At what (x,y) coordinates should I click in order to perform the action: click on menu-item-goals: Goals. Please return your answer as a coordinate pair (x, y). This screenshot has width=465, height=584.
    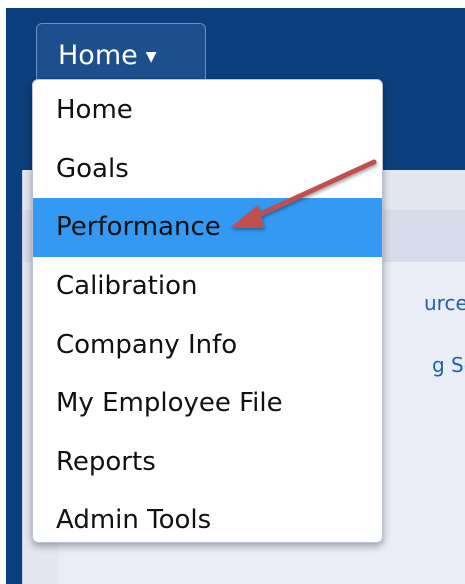
    Looking at the image, I should click on (207, 169).